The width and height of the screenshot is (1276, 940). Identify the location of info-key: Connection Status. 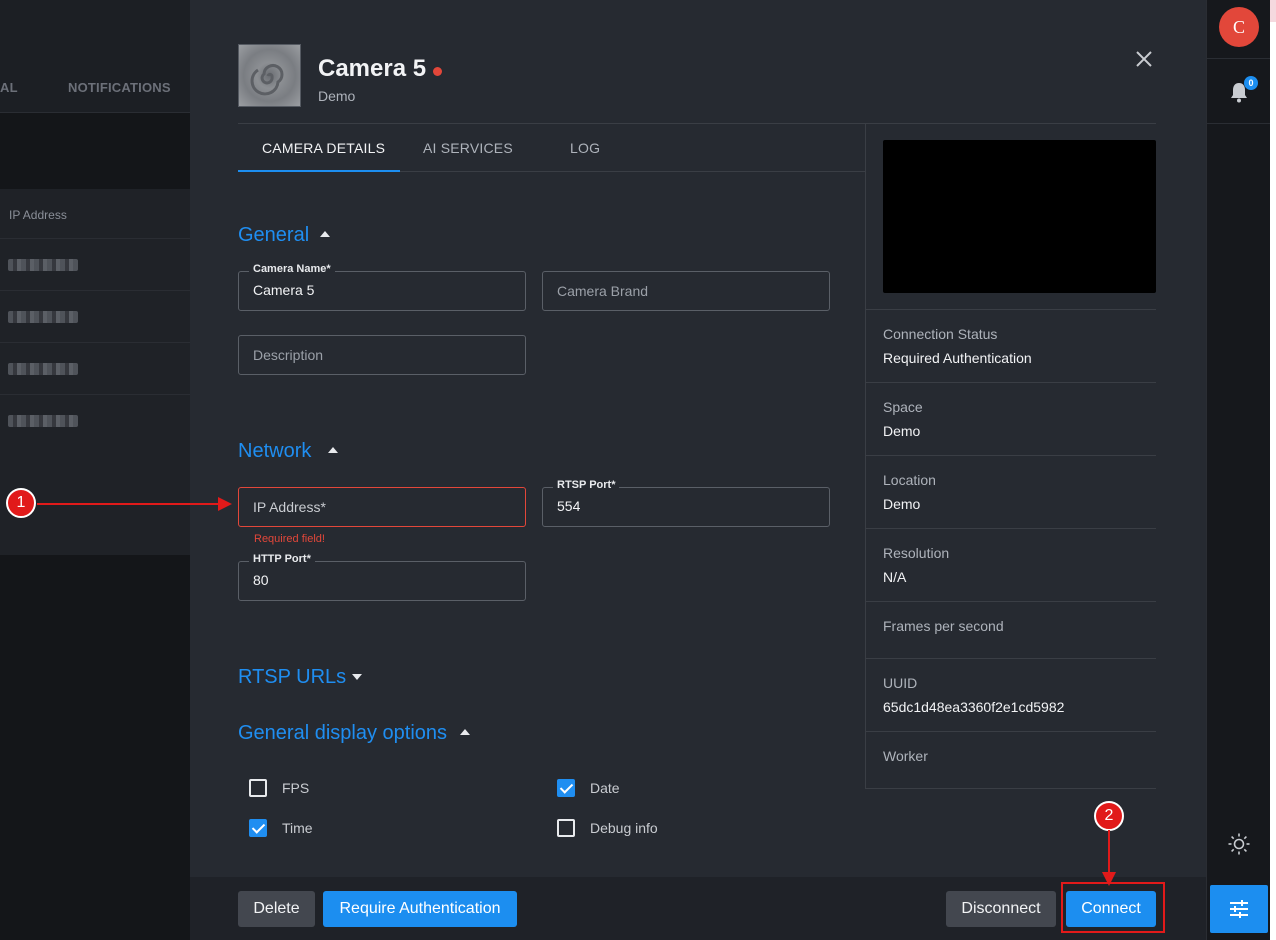
(940, 334).